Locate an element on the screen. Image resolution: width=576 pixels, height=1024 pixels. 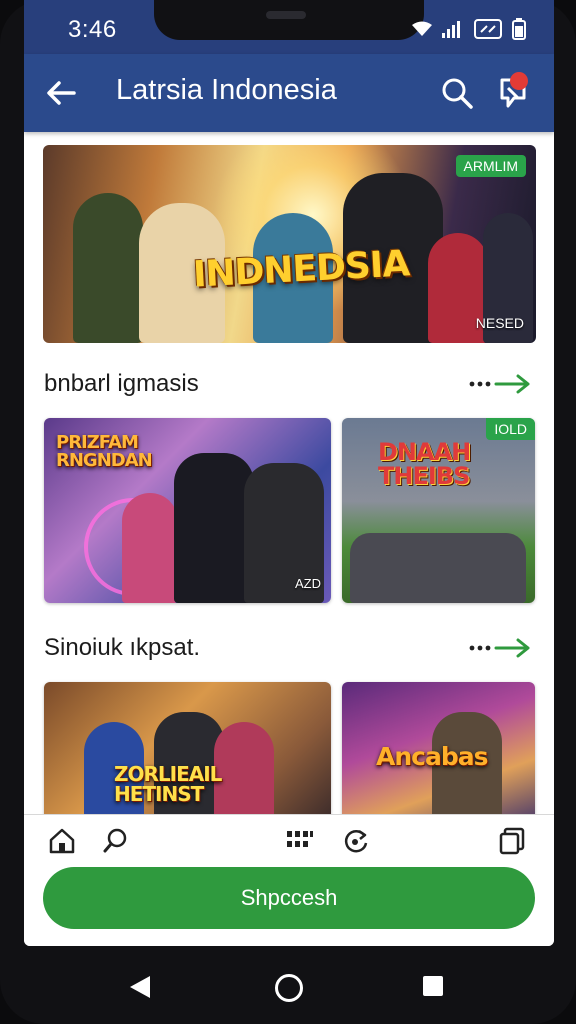
wifi-icon is located at coordinates (422, 28).